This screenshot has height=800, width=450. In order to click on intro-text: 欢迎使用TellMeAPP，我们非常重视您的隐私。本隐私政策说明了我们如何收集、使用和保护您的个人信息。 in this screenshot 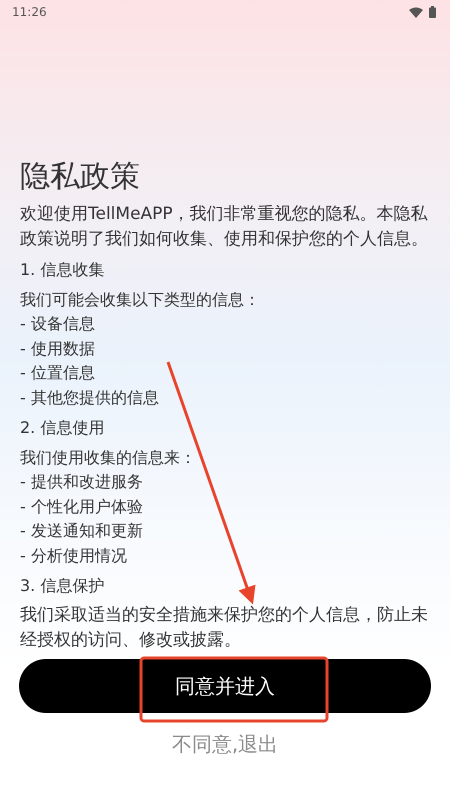, I will do `click(224, 227)`.